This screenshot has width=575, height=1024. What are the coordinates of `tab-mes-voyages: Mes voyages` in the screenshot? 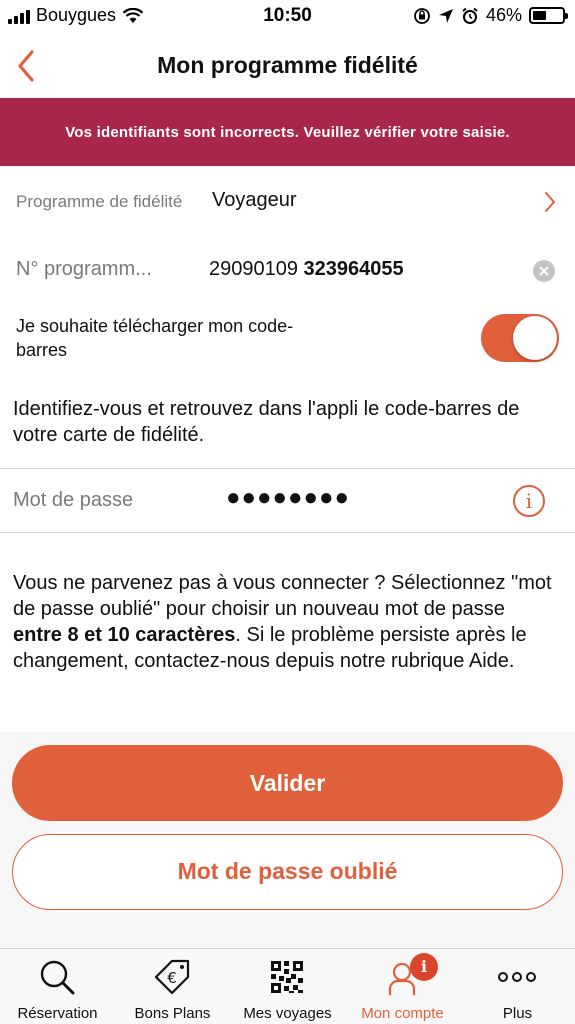 It's located at (287, 986).